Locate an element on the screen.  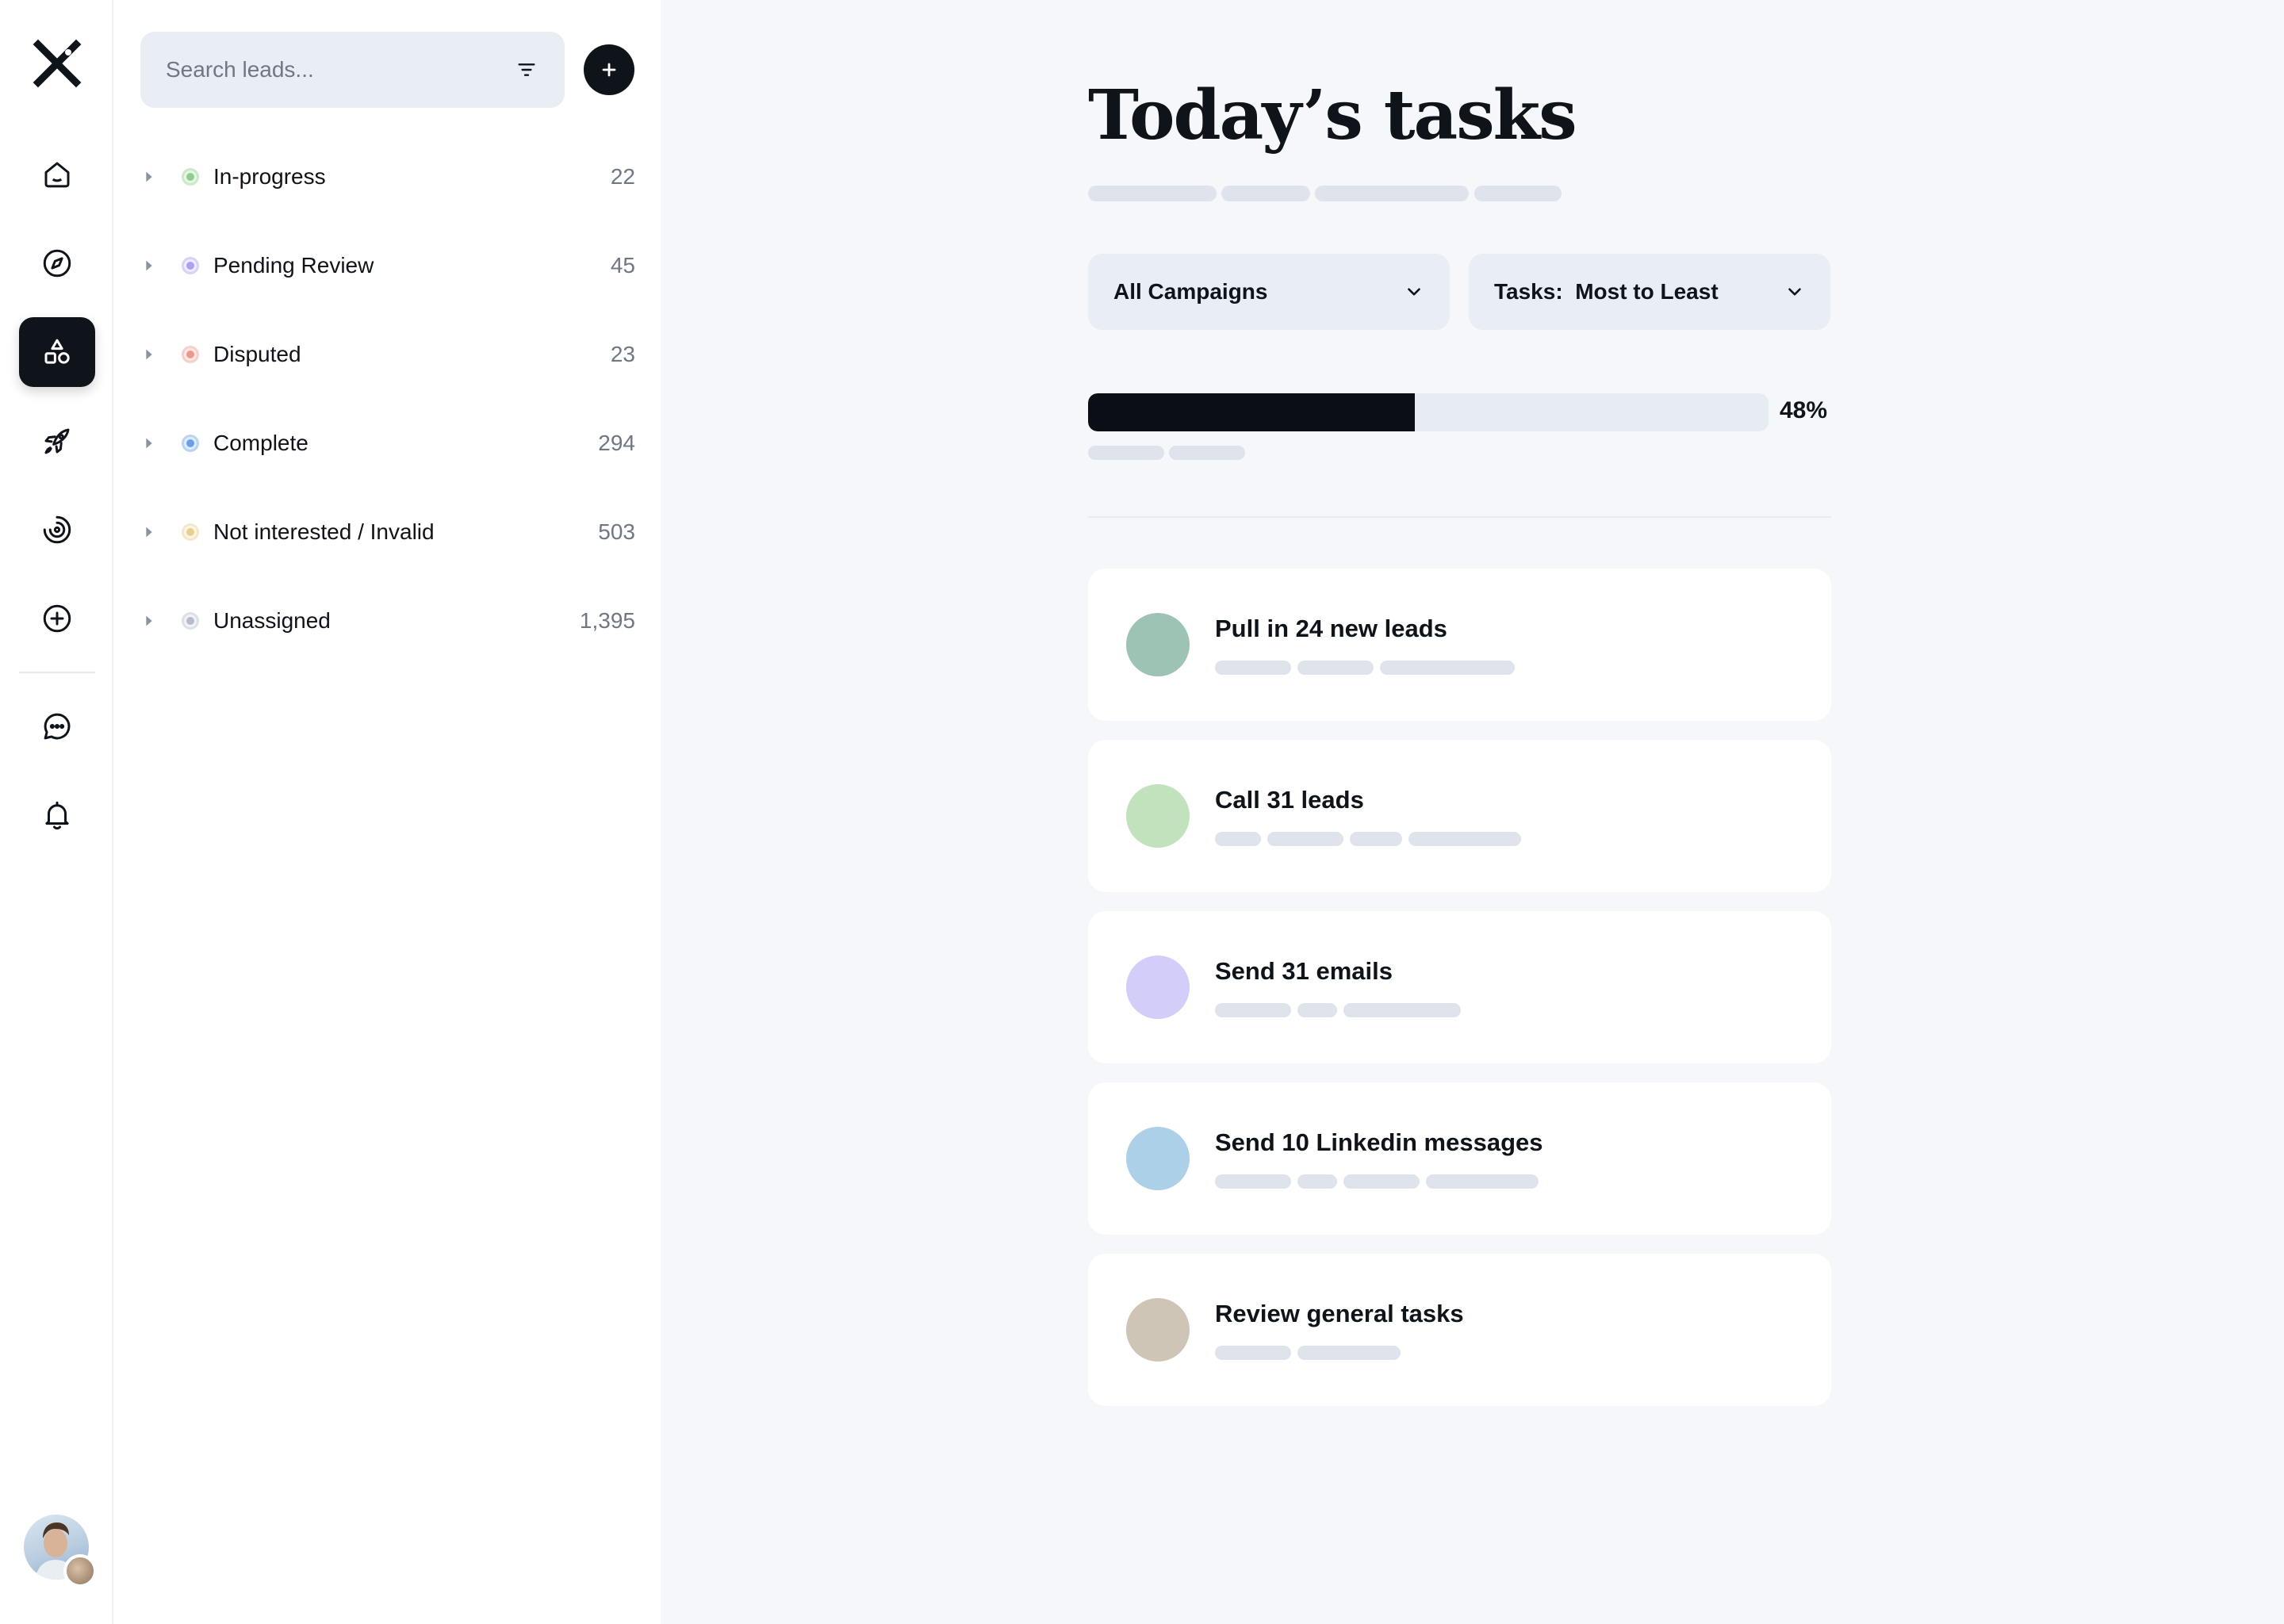
add-lead-button is located at coordinates (609, 69).